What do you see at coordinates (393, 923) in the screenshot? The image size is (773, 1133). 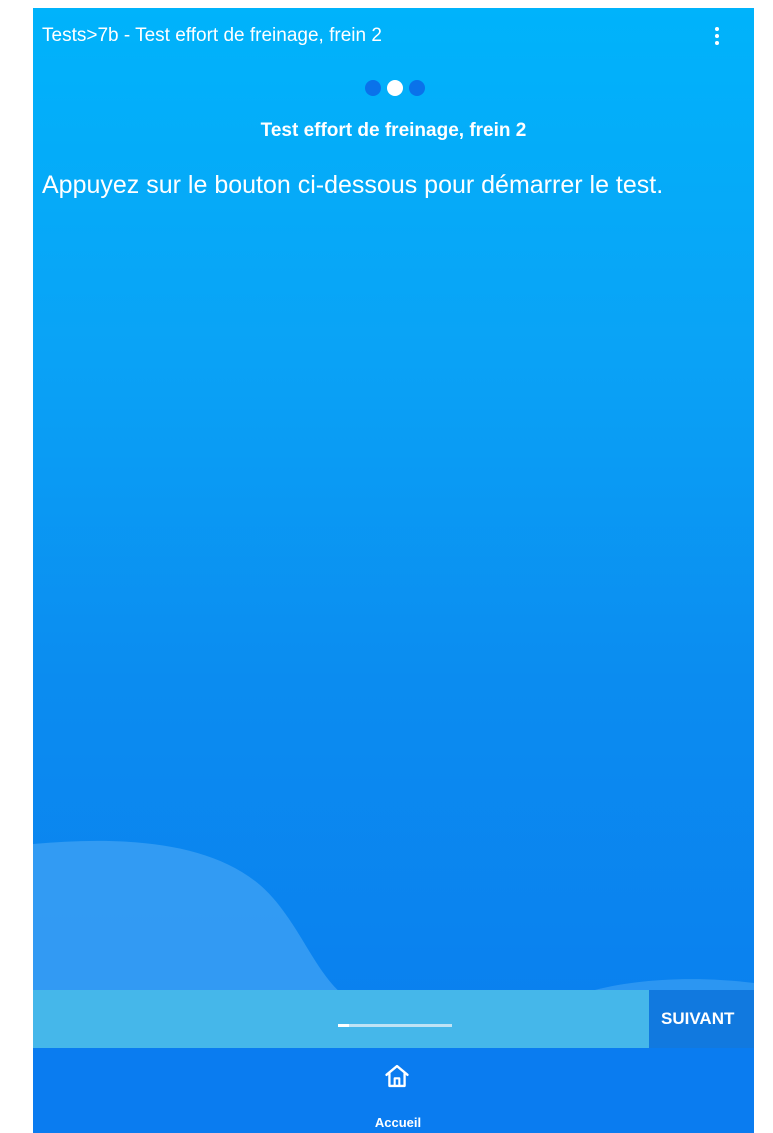 I see `background-waves` at bounding box center [393, 923].